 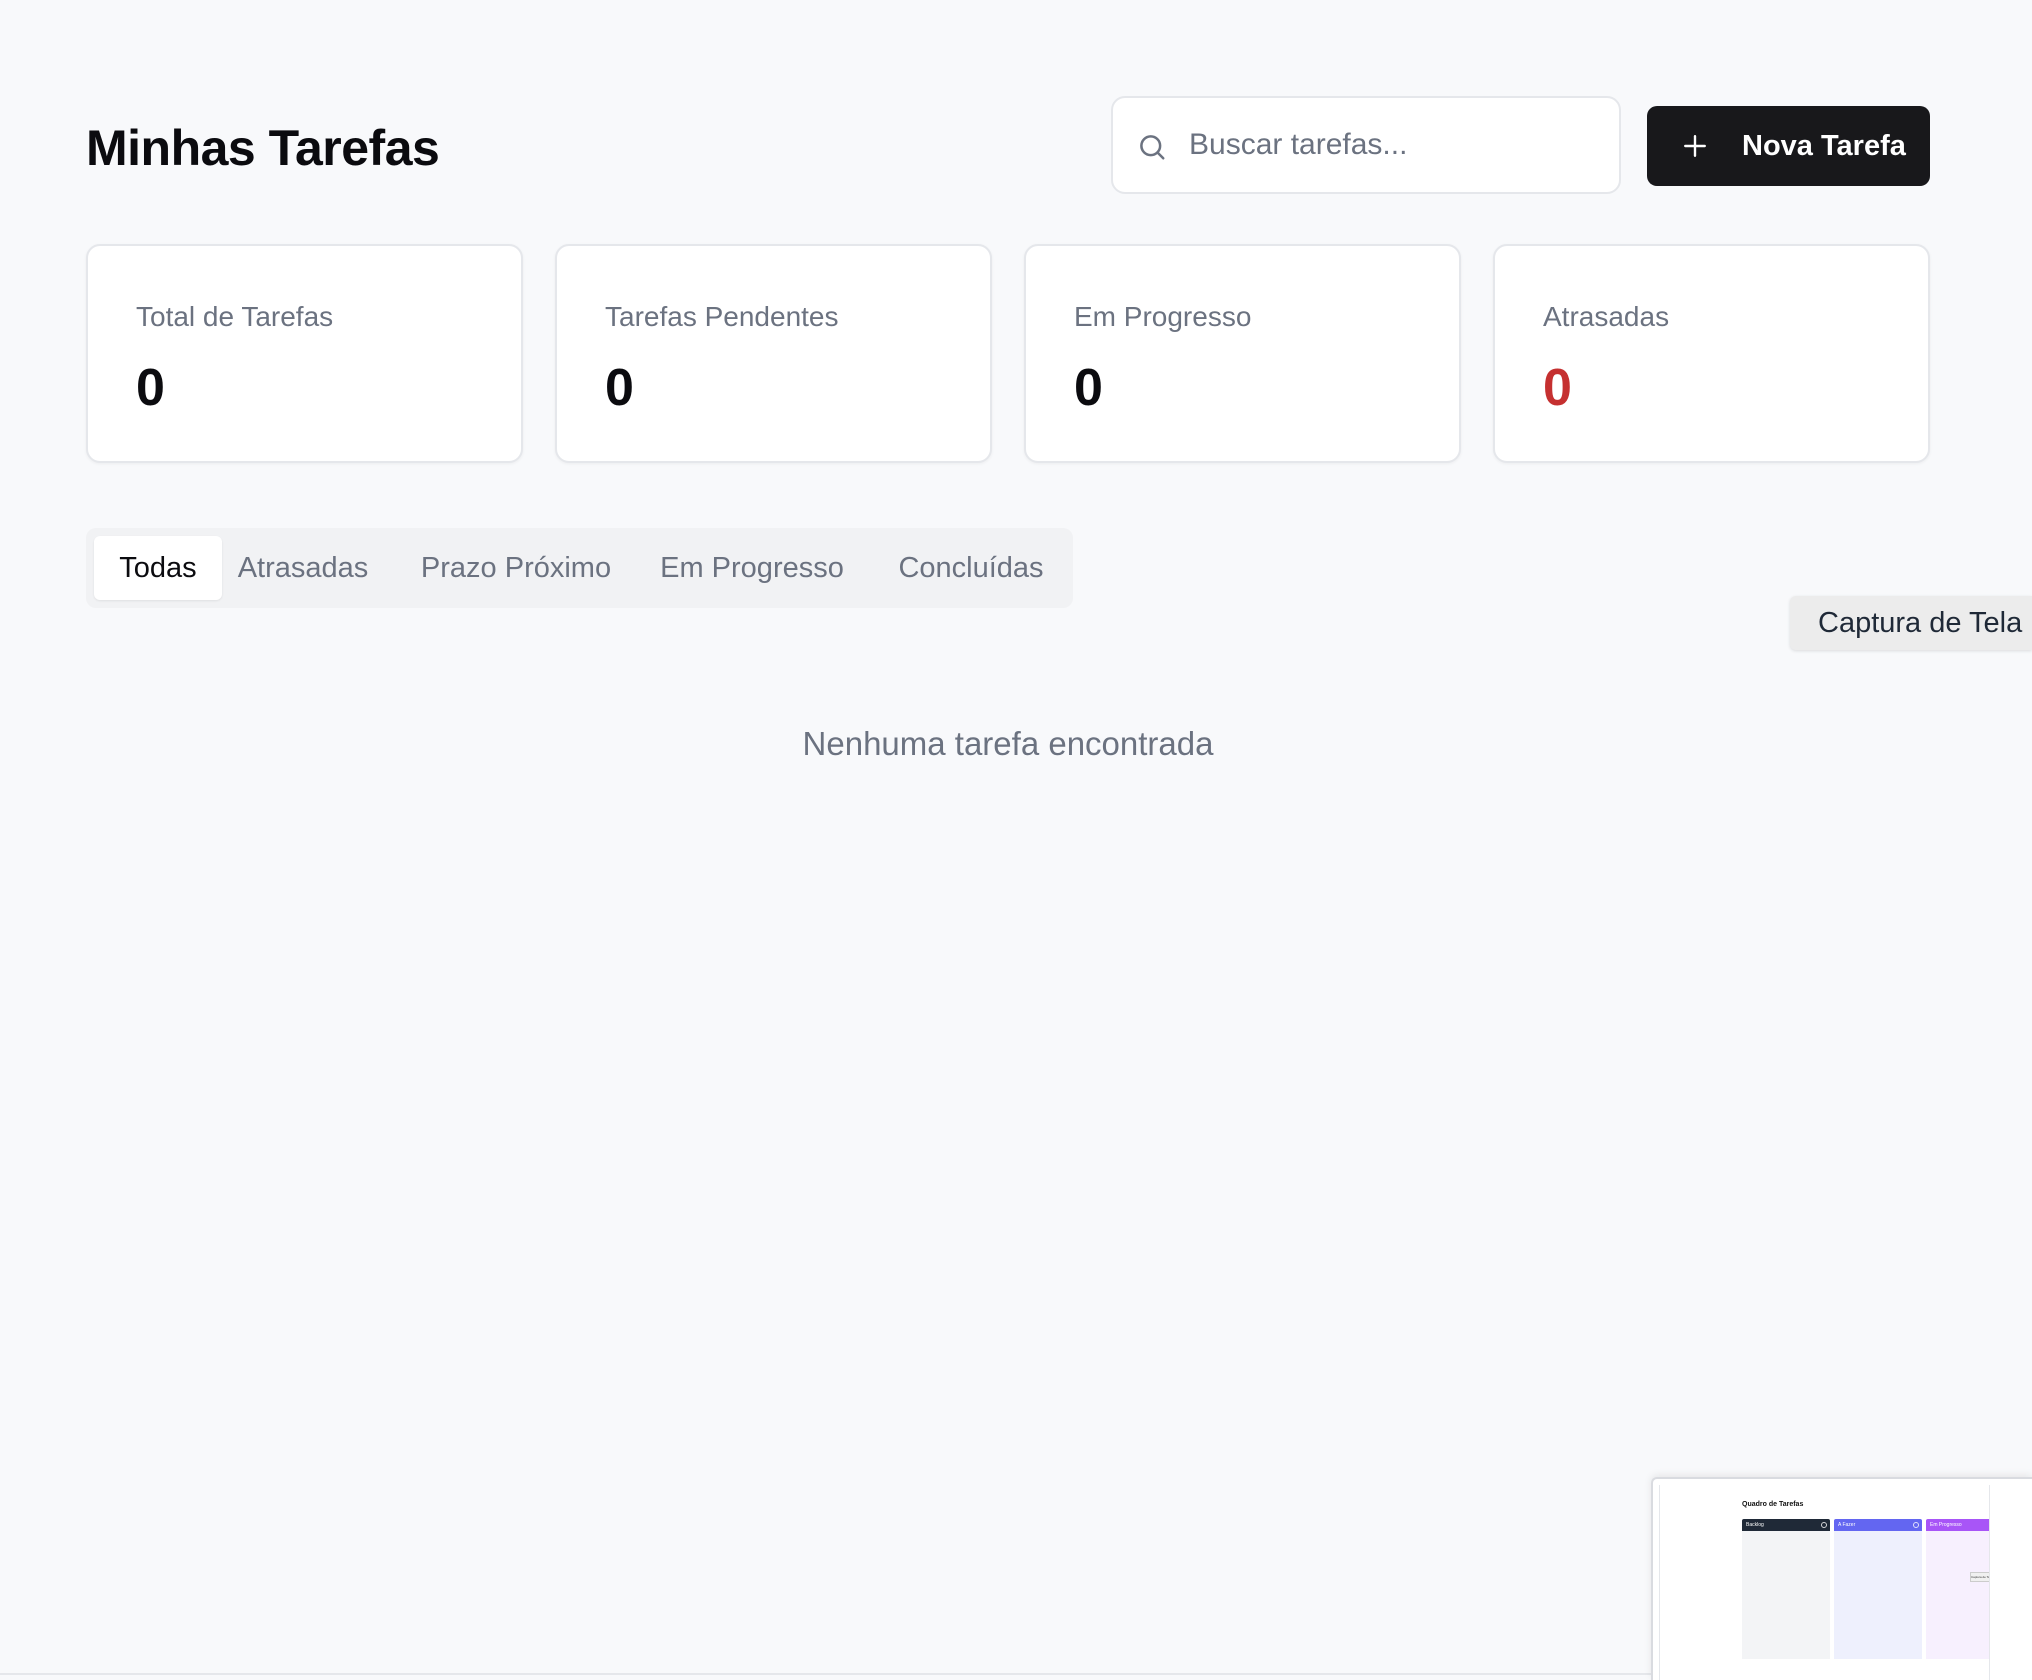 I want to click on tab-em-progresso: Em Progresso, so click(x=752, y=568).